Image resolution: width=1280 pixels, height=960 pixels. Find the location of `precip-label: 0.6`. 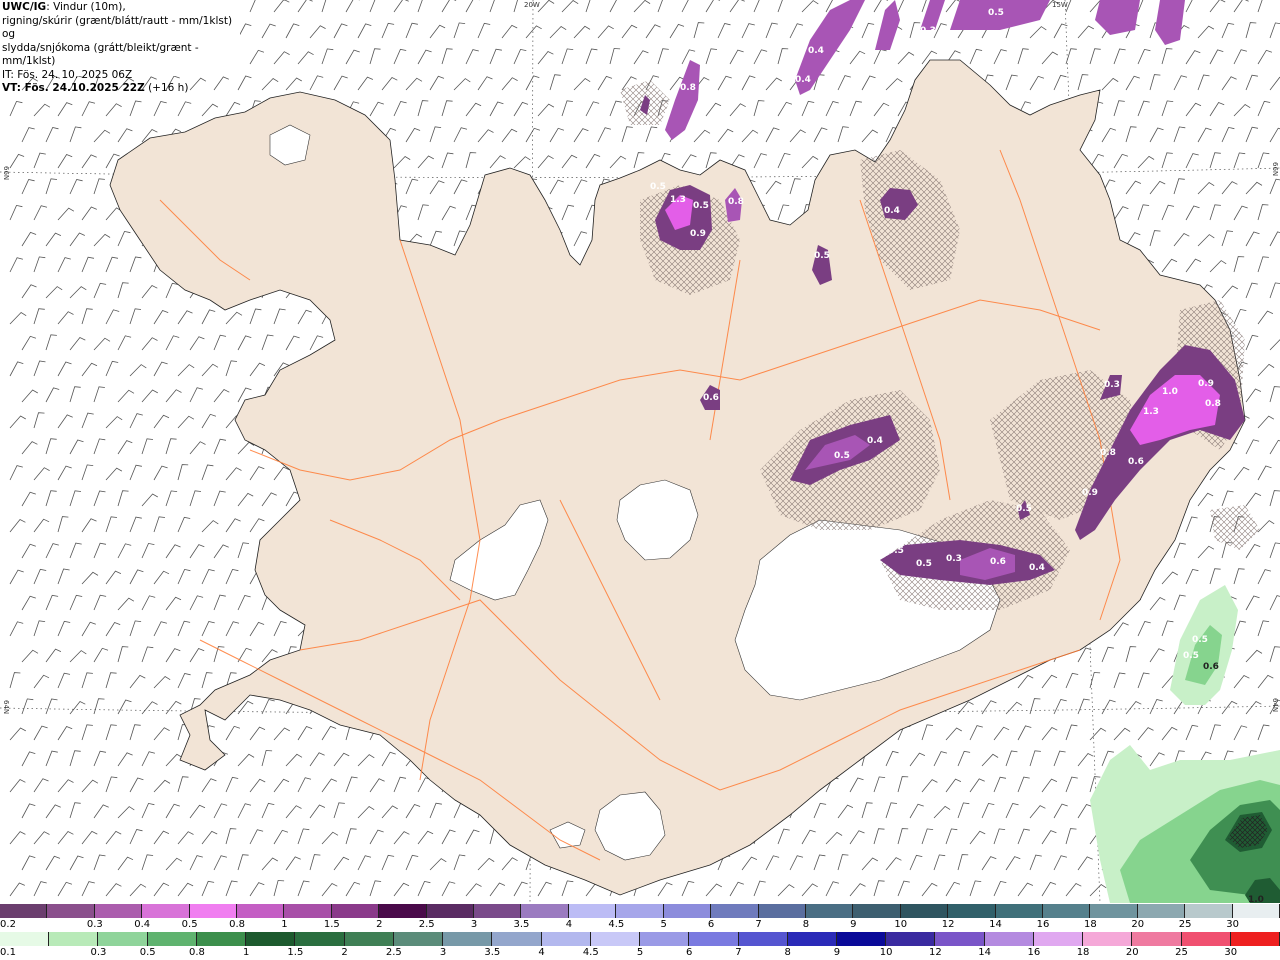

precip-label: 0.6 is located at coordinates (1211, 667).